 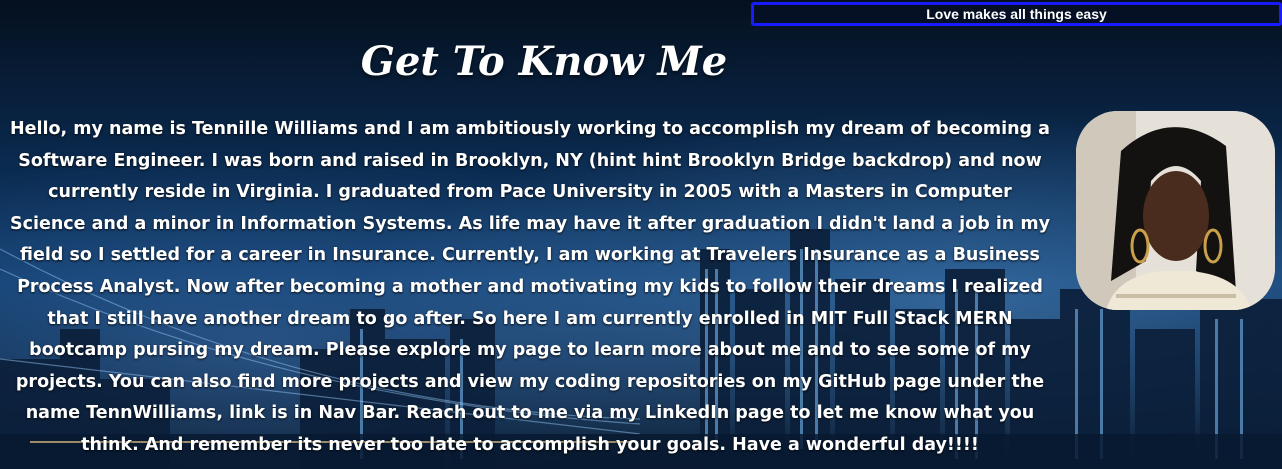 I want to click on quote-text: Love makes all things easy, so click(x=1016, y=14).